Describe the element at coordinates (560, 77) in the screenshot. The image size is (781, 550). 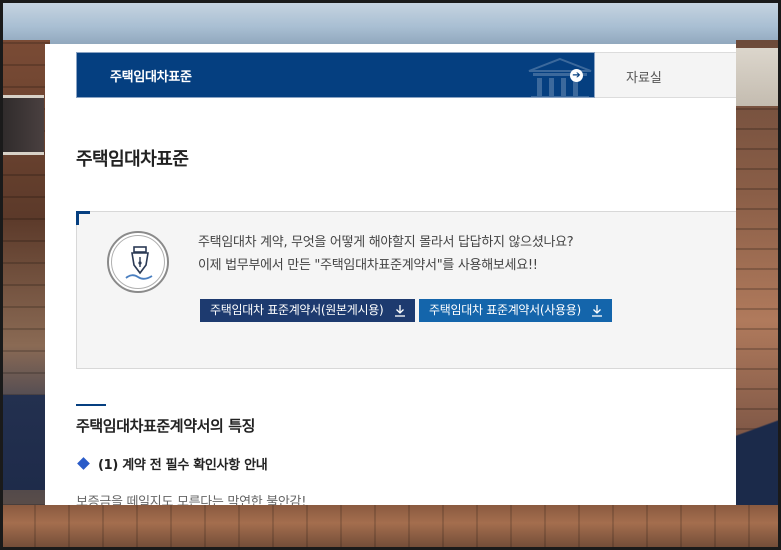
I see `building-icon` at that location.